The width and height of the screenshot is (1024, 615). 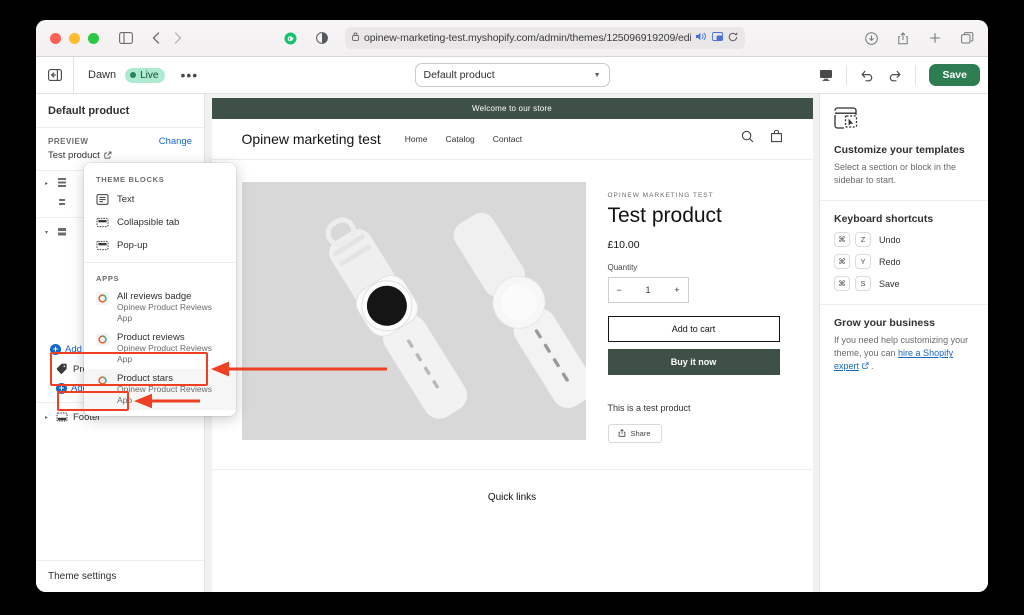 I want to click on tab-overview-icon, so click(x=967, y=38).